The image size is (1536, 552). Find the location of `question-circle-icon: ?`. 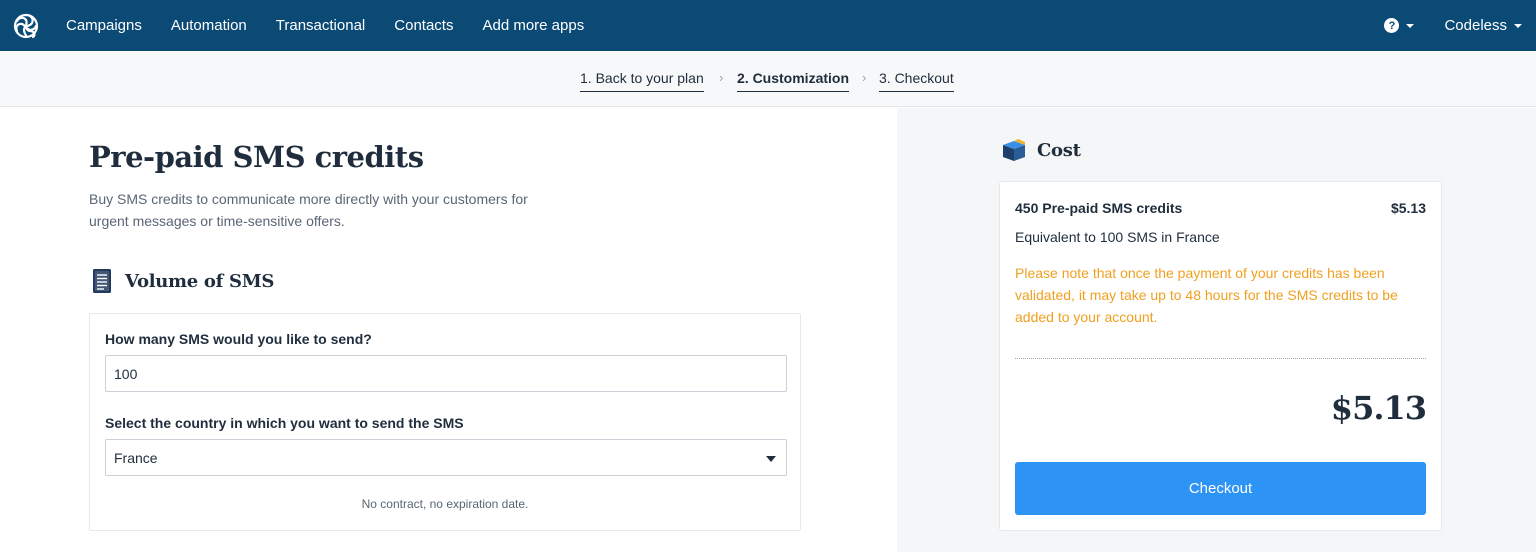

question-circle-icon: ? is located at coordinates (1392, 25).